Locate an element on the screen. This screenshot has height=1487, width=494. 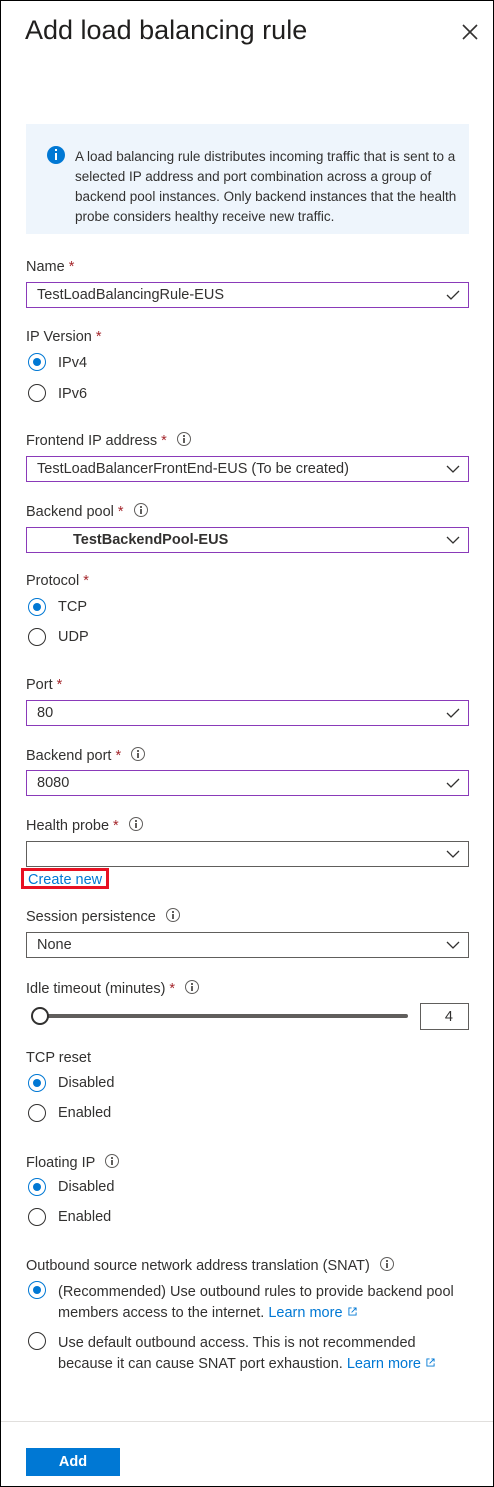
backend-port-input: 8080 is located at coordinates (247, 783).